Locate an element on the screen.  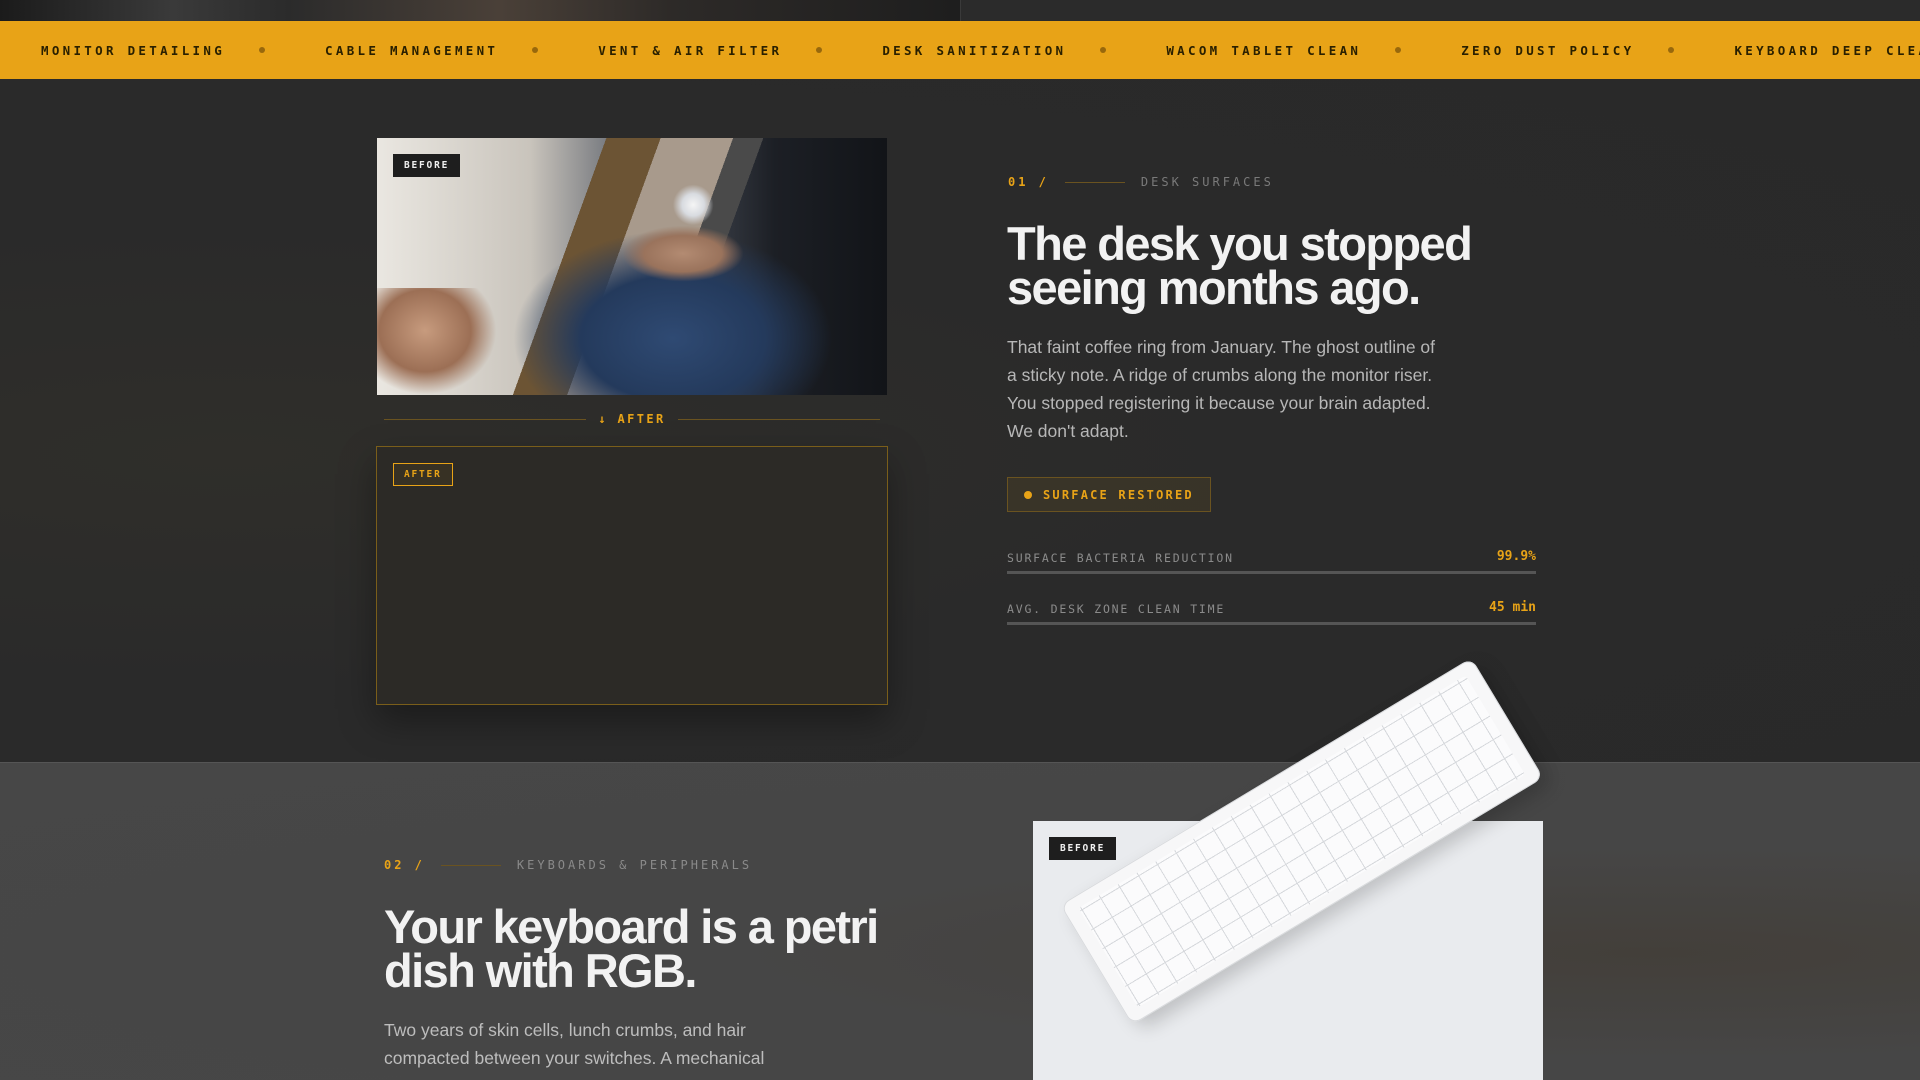
section-eyebrow: 01 / DESK SURFACES is located at coordinates (1141, 182).